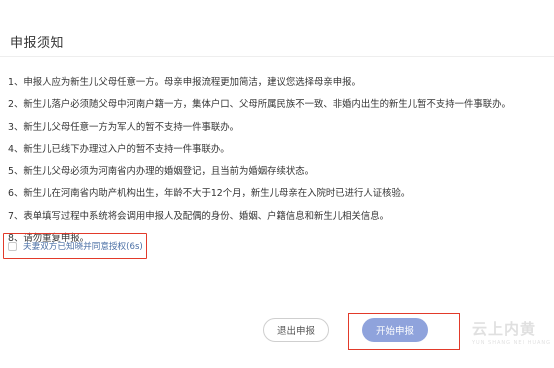 Image resolution: width=554 pixels, height=368 pixels. I want to click on exit-declaration-button: 退出申报, so click(296, 330).